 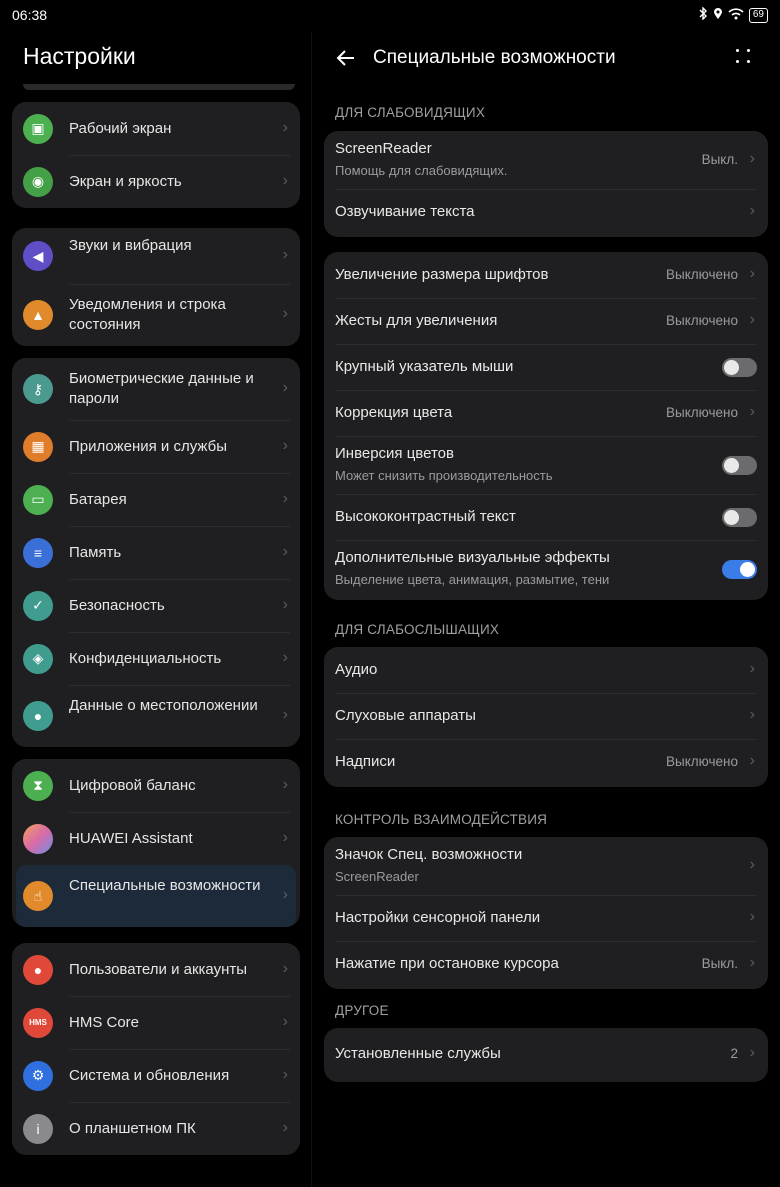 What do you see at coordinates (546, 413) in the screenshot?
I see `setting-row: Коррекция цвета Выключено ›` at bounding box center [546, 413].